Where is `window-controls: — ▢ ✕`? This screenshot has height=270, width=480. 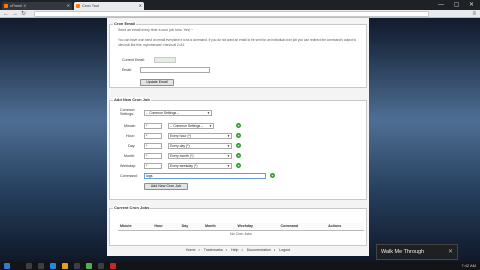 window-controls: — ▢ ✕ is located at coordinates (458, 4).